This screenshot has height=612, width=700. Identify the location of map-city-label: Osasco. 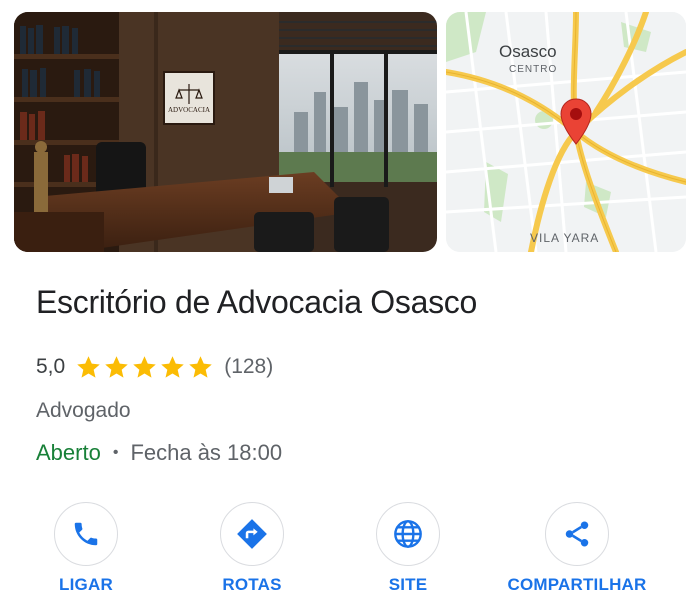
(528, 51).